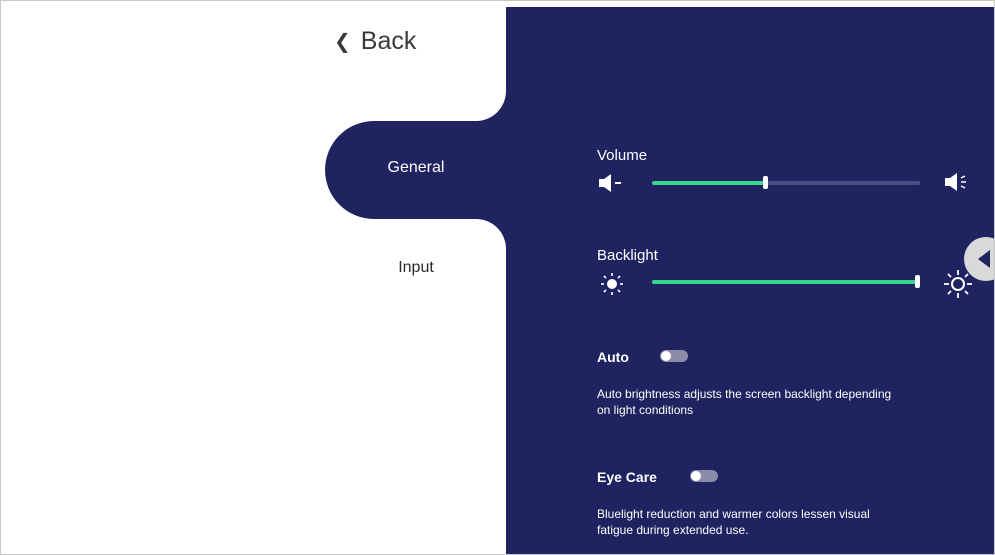 The image size is (995, 555). Describe the element at coordinates (388, 41) in the screenshot. I see `back-label: Back` at that location.